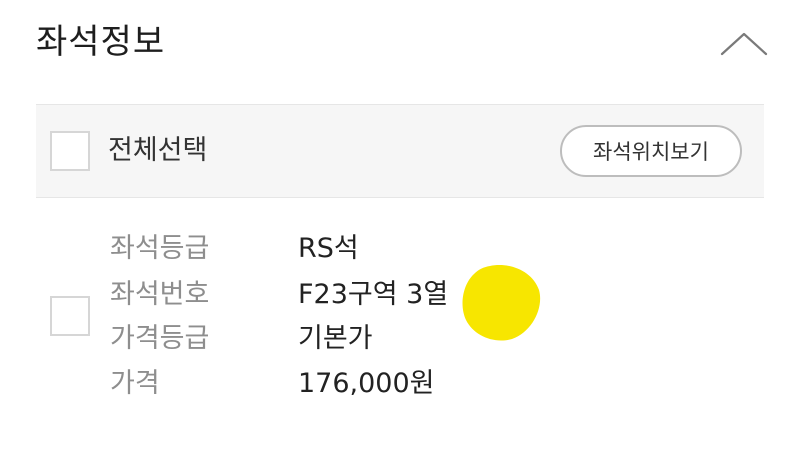 Image resolution: width=800 pixels, height=463 pixels. Describe the element at coordinates (160, 338) in the screenshot. I see `price-grade-label: 가격등급` at that location.